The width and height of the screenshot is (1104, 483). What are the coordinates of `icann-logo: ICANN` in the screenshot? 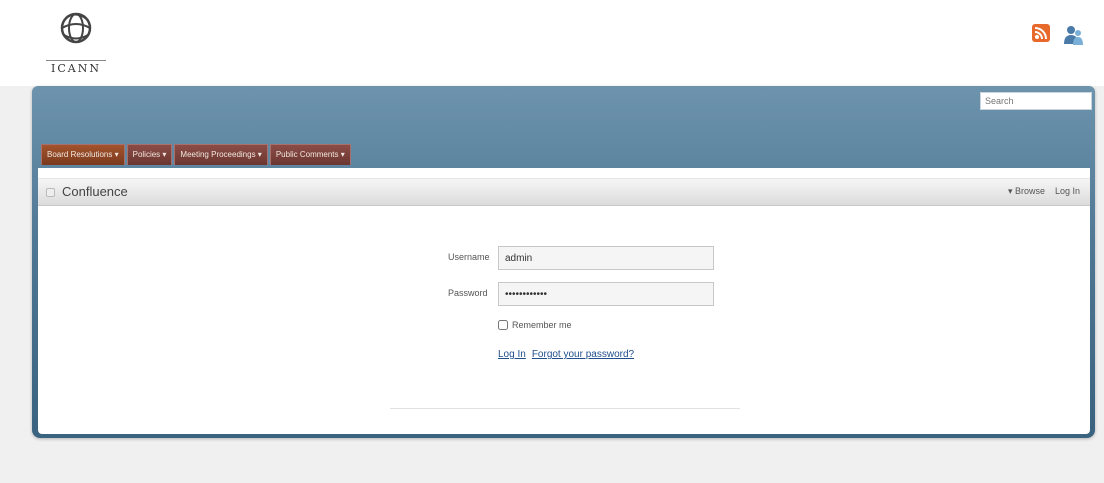 It's located at (76, 43).